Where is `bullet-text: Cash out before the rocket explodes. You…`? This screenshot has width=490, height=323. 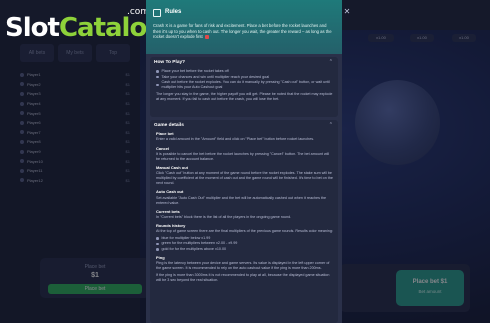 bullet-text: Cash out before the rocket explodes. You… is located at coordinates (245, 85).